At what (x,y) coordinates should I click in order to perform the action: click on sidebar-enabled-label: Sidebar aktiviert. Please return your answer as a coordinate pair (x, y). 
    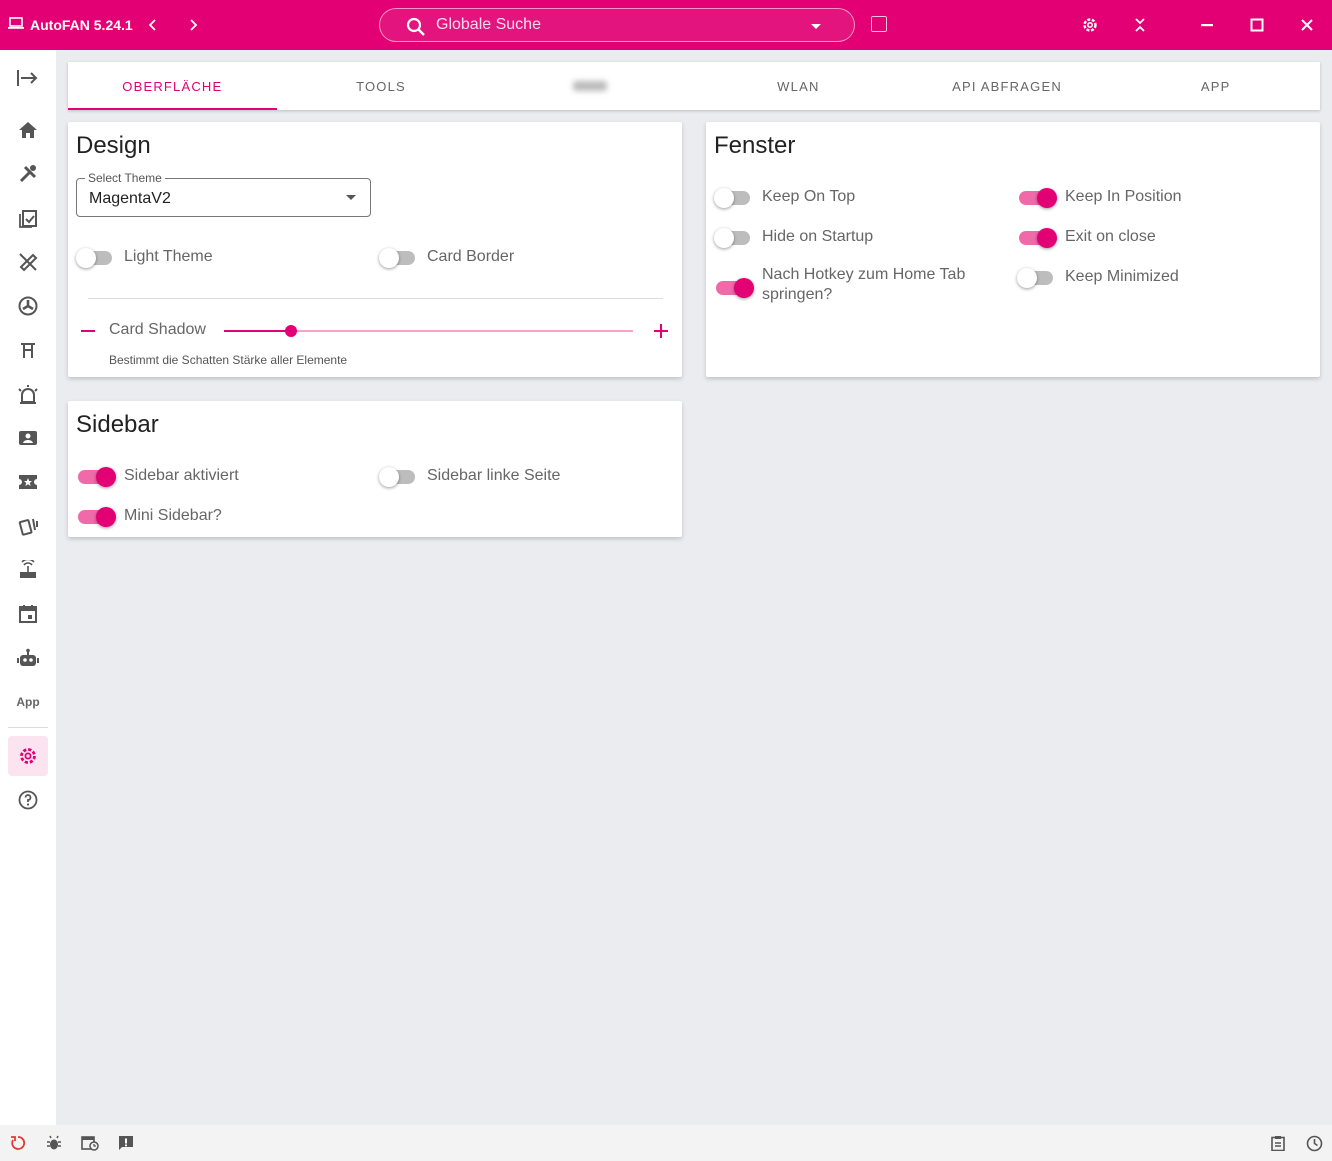
    Looking at the image, I should click on (181, 475).